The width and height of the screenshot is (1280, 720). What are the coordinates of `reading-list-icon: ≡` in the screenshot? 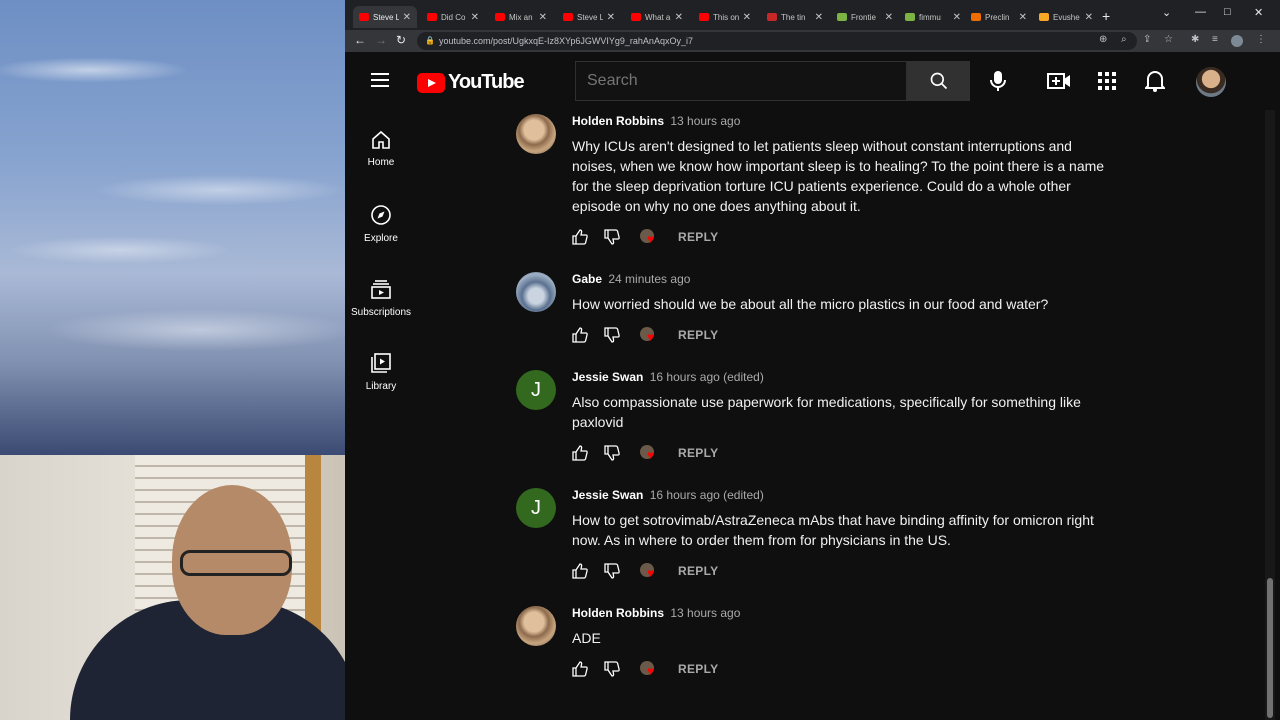 It's located at (1215, 39).